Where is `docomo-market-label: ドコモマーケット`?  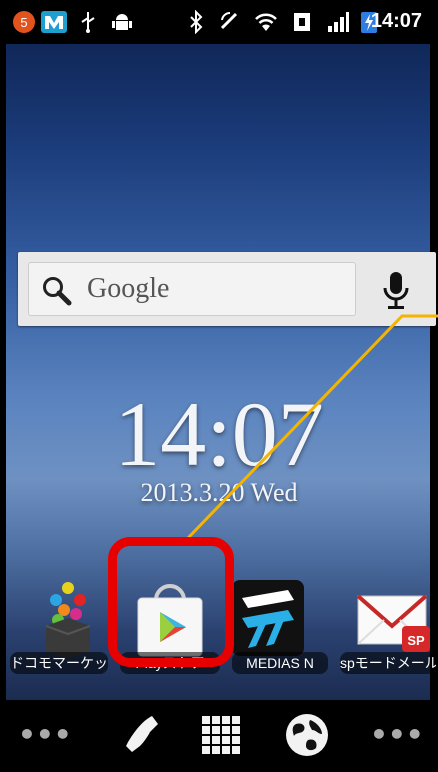
docomo-market-label: ドコモマーケット is located at coordinates (59, 663).